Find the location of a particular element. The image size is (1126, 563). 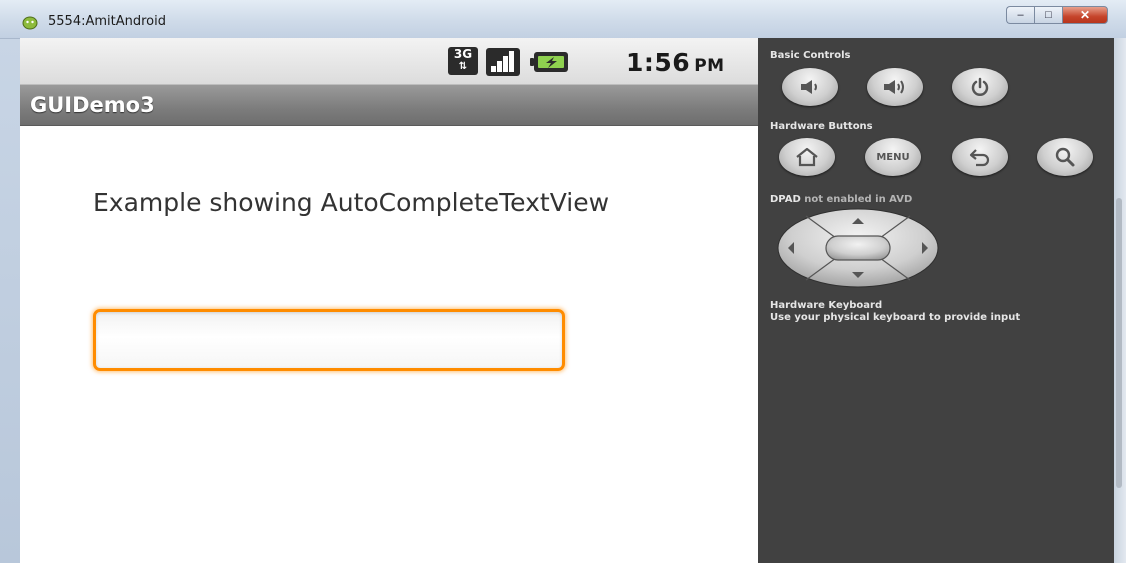

network-type-label: 3G is located at coordinates (463, 54).